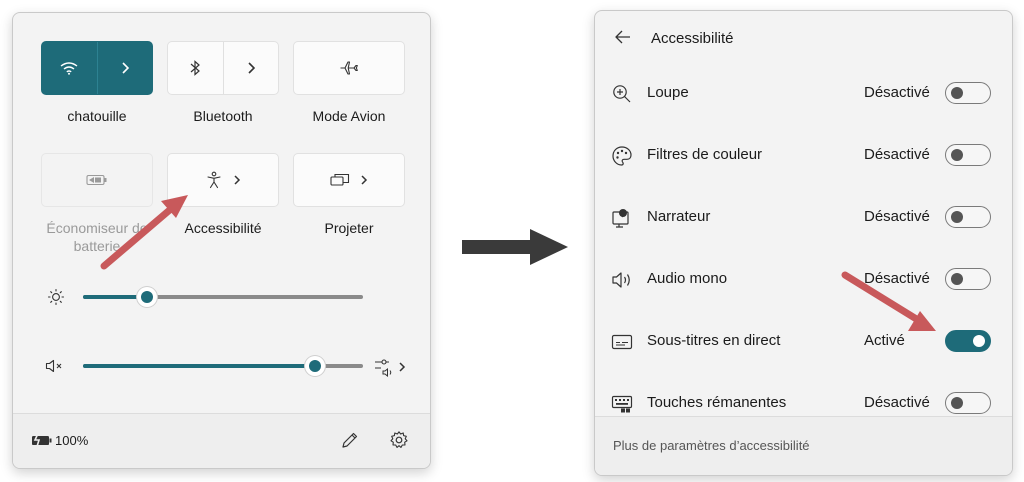 The height and width of the screenshot is (482, 1024). I want to click on annotation-arrow-right, so click(888, 301).